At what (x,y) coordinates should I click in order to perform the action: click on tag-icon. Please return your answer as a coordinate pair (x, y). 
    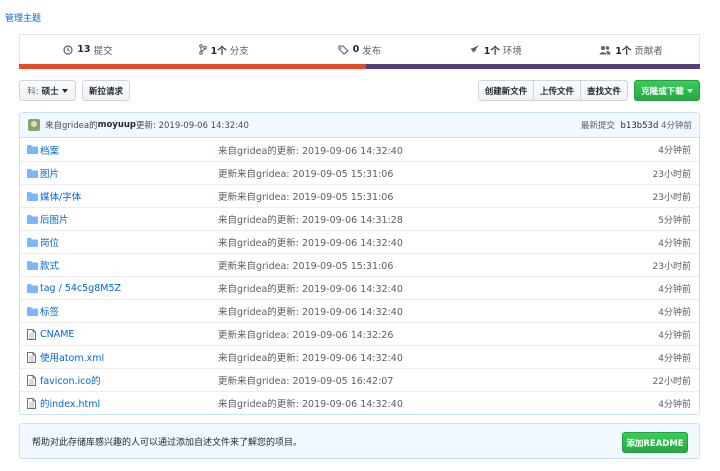
    Looking at the image, I should click on (343, 50).